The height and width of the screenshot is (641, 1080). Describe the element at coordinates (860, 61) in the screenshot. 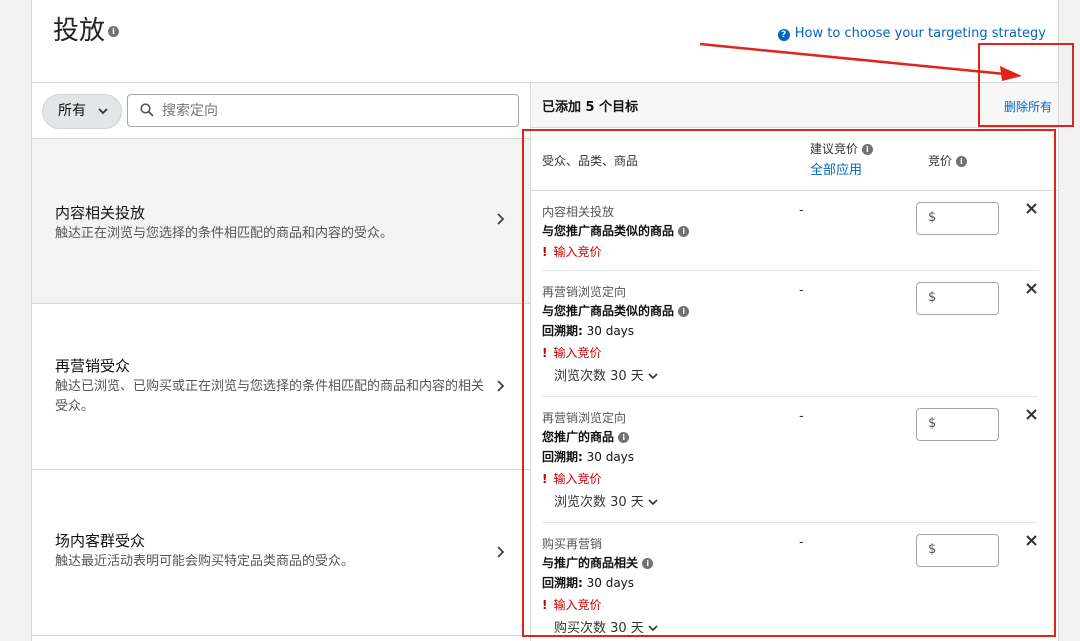

I see `annotation-arrow` at that location.